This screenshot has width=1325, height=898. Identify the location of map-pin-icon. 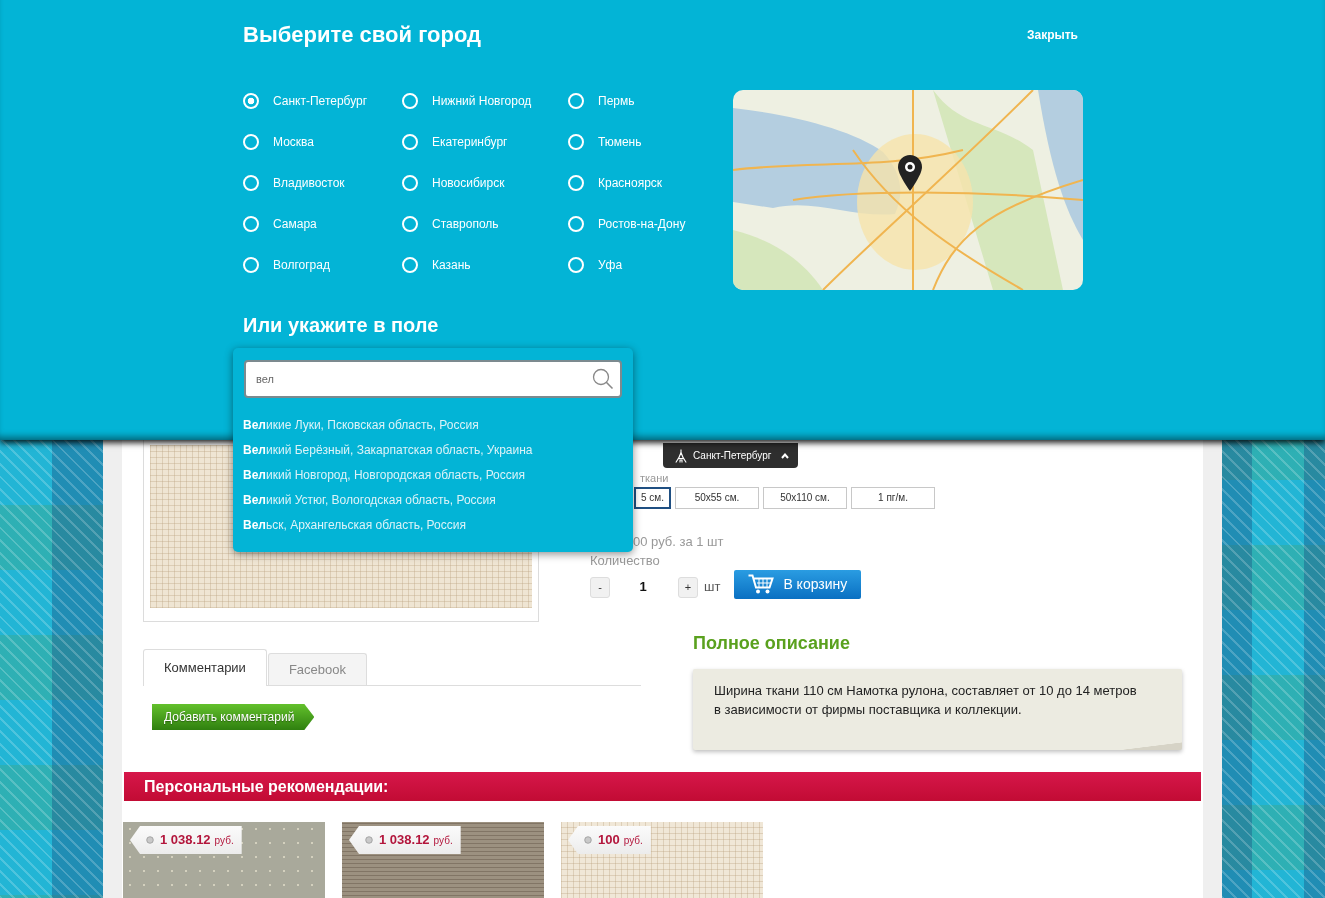
(910, 173).